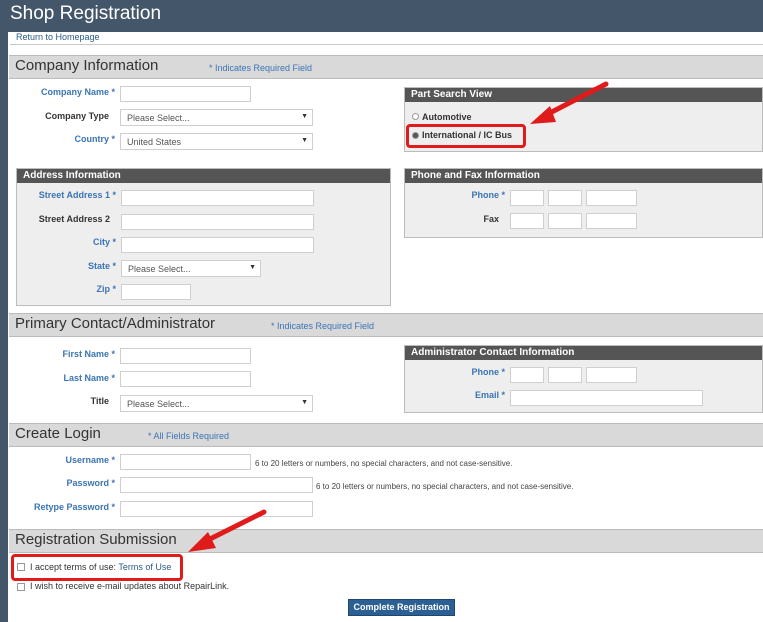 This screenshot has width=763, height=622. Describe the element at coordinates (415, 116) in the screenshot. I see `automotive-radio` at that location.